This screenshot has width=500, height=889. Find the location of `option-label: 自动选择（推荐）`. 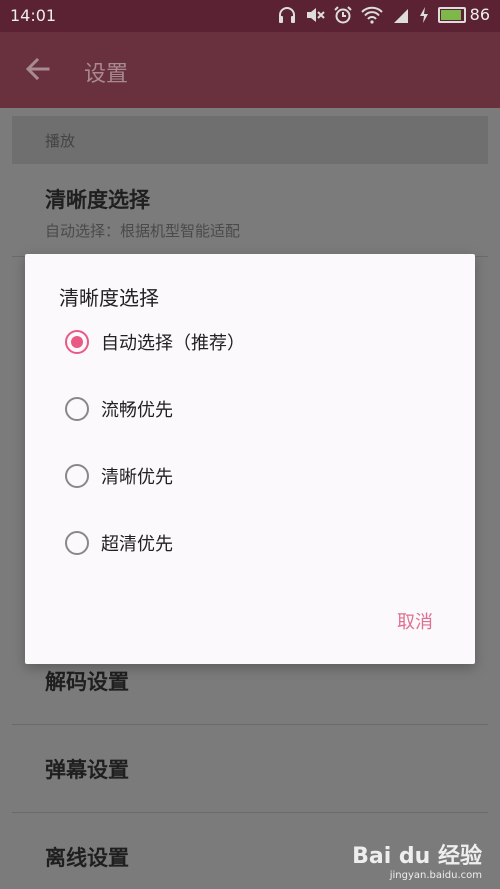

option-label: 自动选择（推荐） is located at coordinates (173, 343).